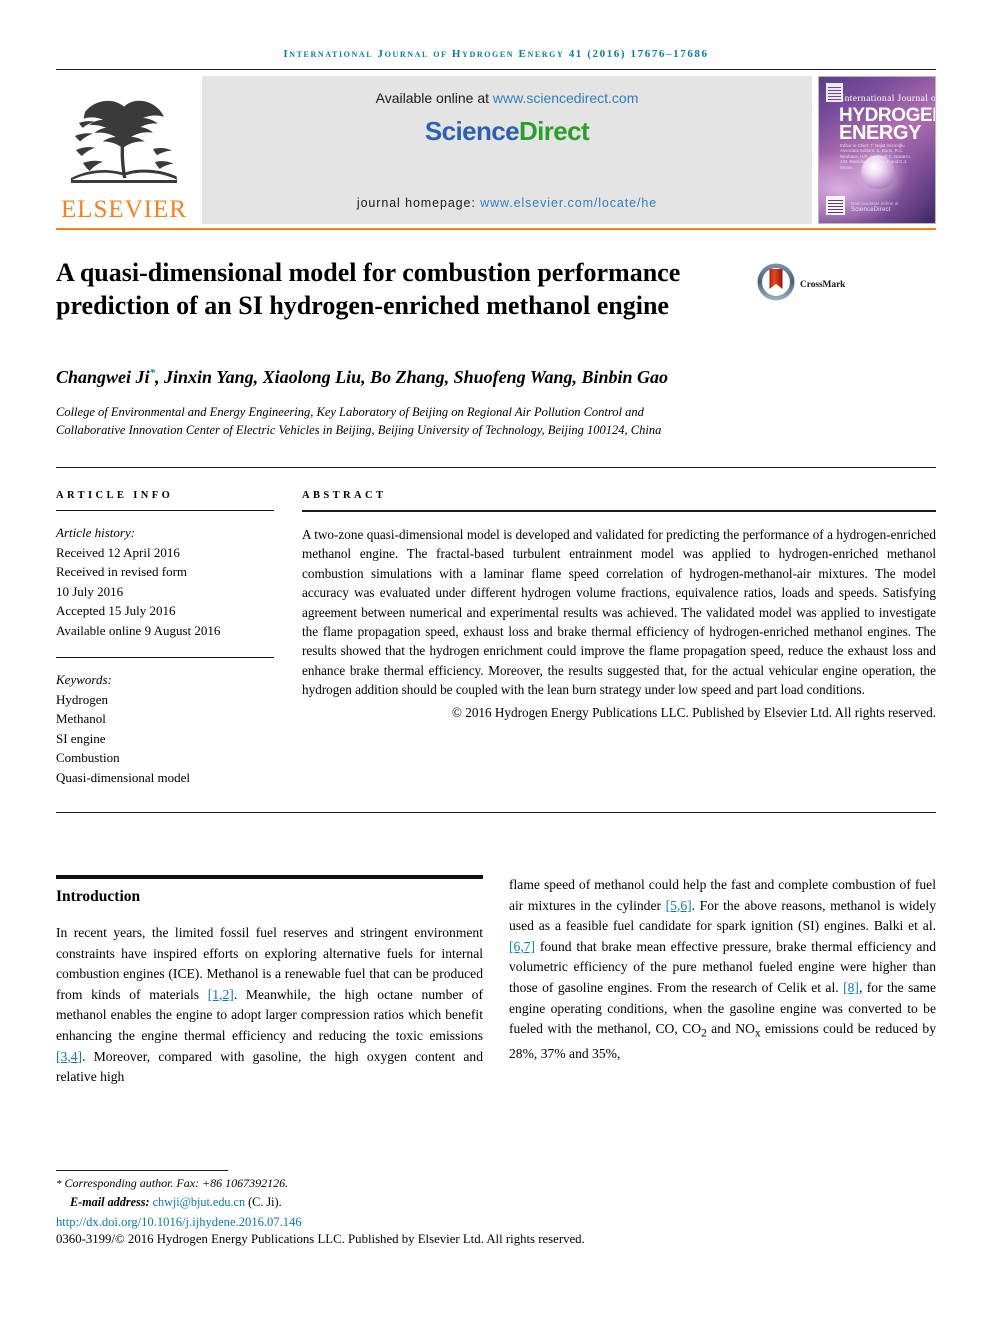 The image size is (992, 1323). What do you see at coordinates (69, 1056) in the screenshot?
I see `reference-link-3-4: [3,4]` at bounding box center [69, 1056].